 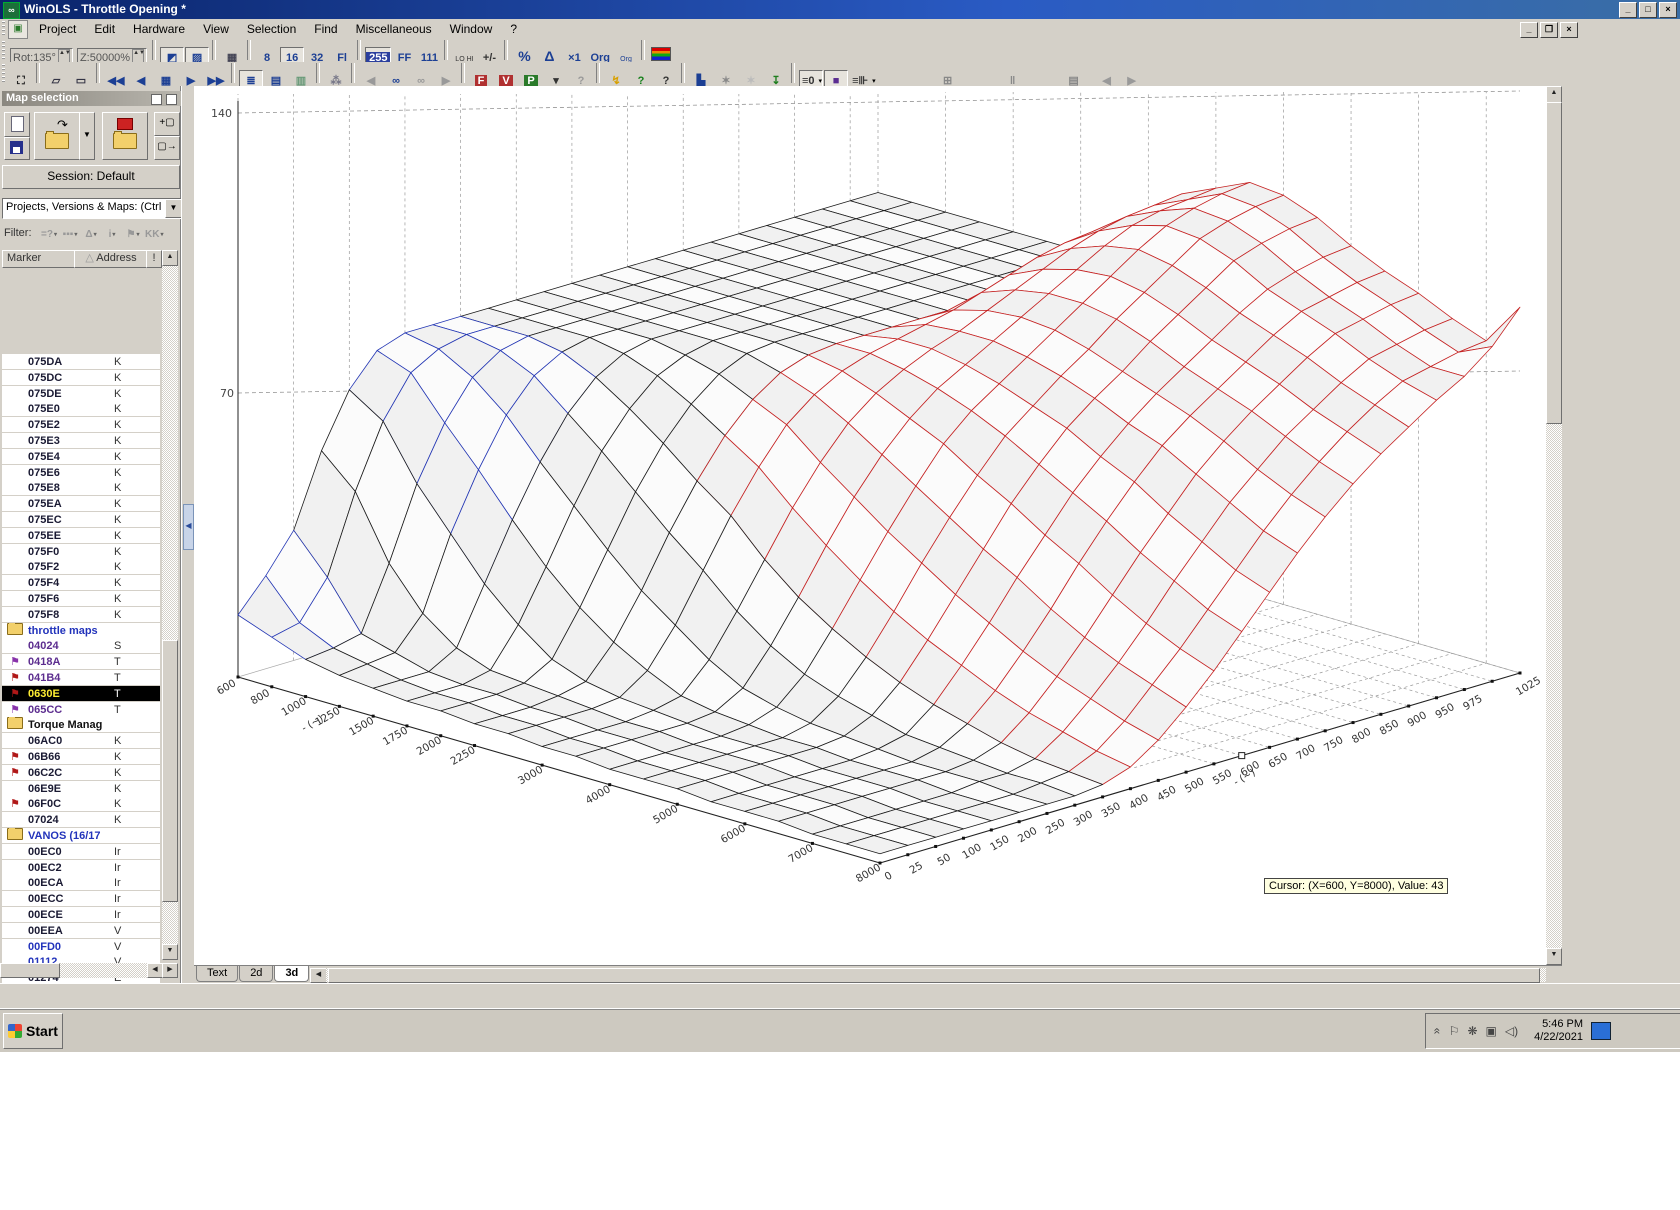 I want to click on start-button: Start, so click(x=33, y=1031).